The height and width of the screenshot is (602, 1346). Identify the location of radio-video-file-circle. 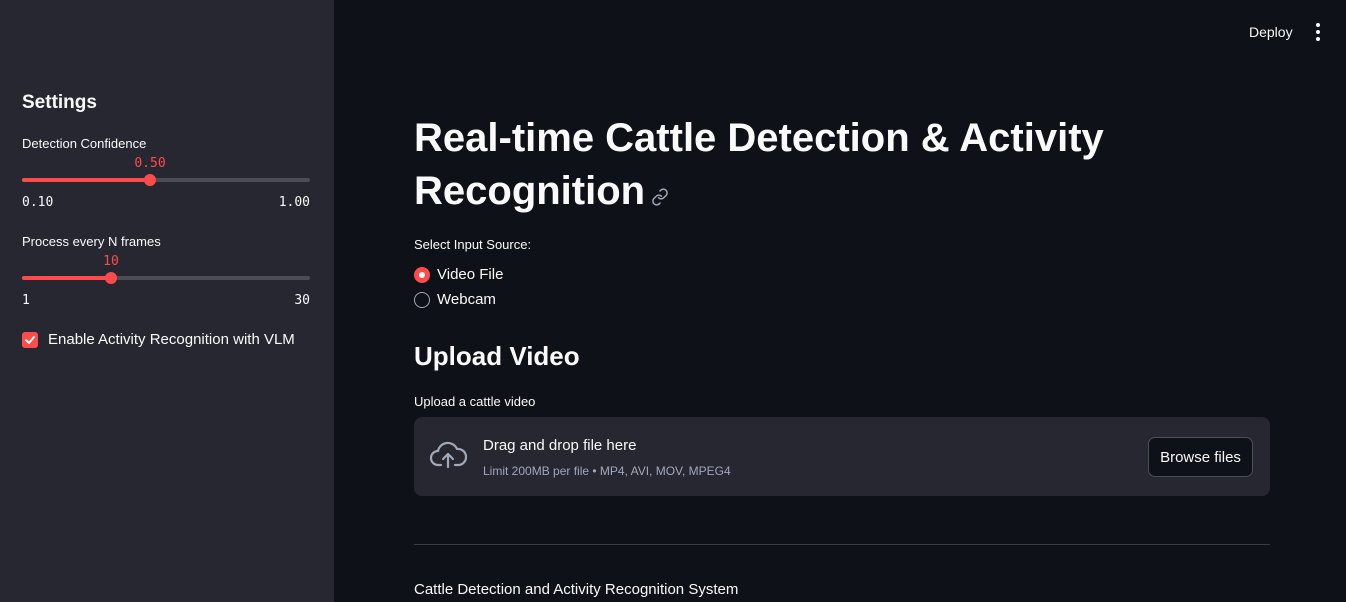
(422, 274).